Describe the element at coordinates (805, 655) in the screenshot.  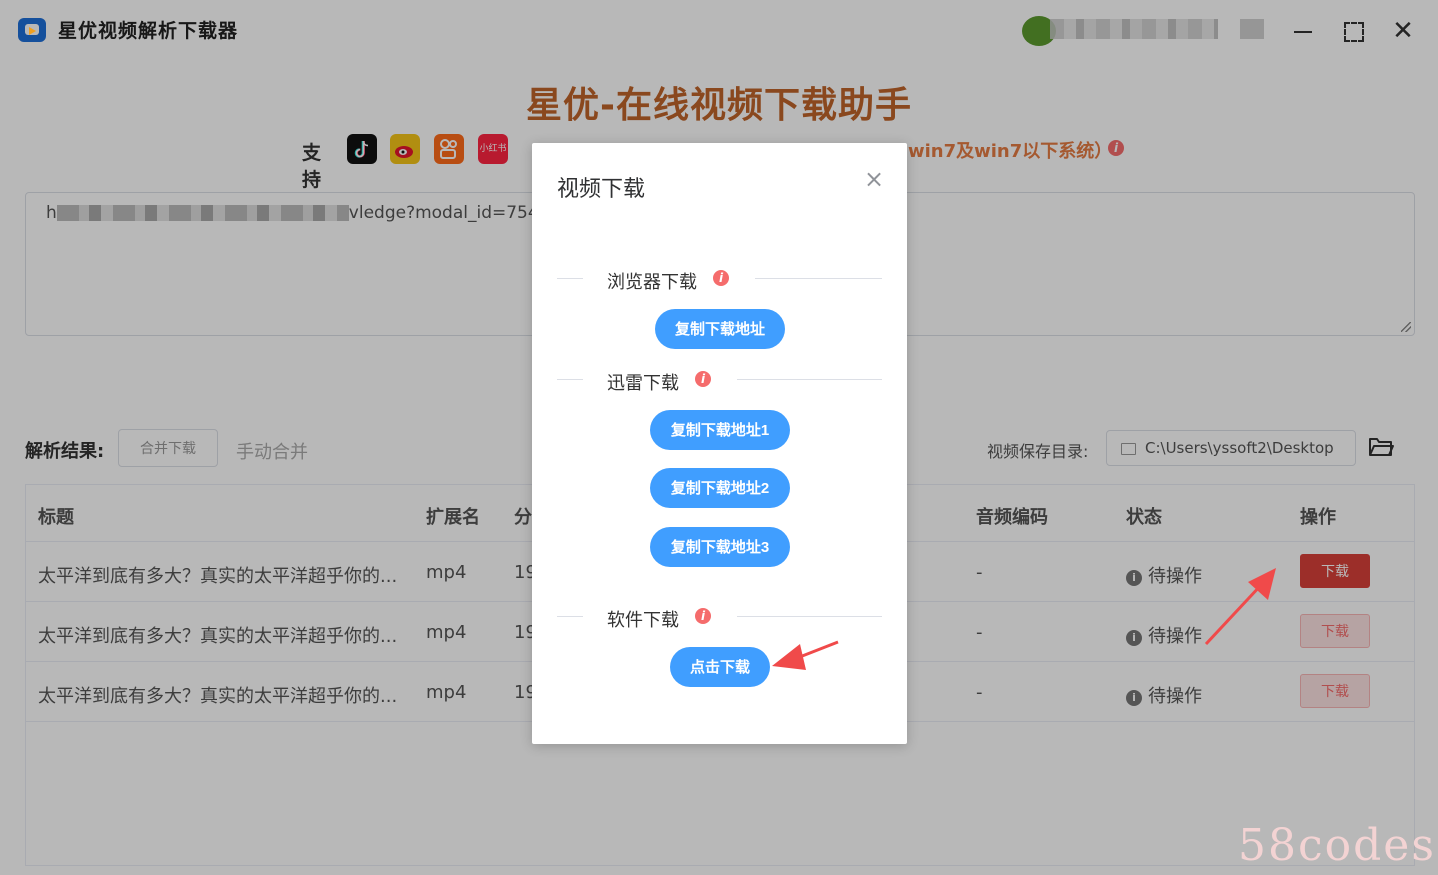
I see `arrow-to-click-download` at that location.